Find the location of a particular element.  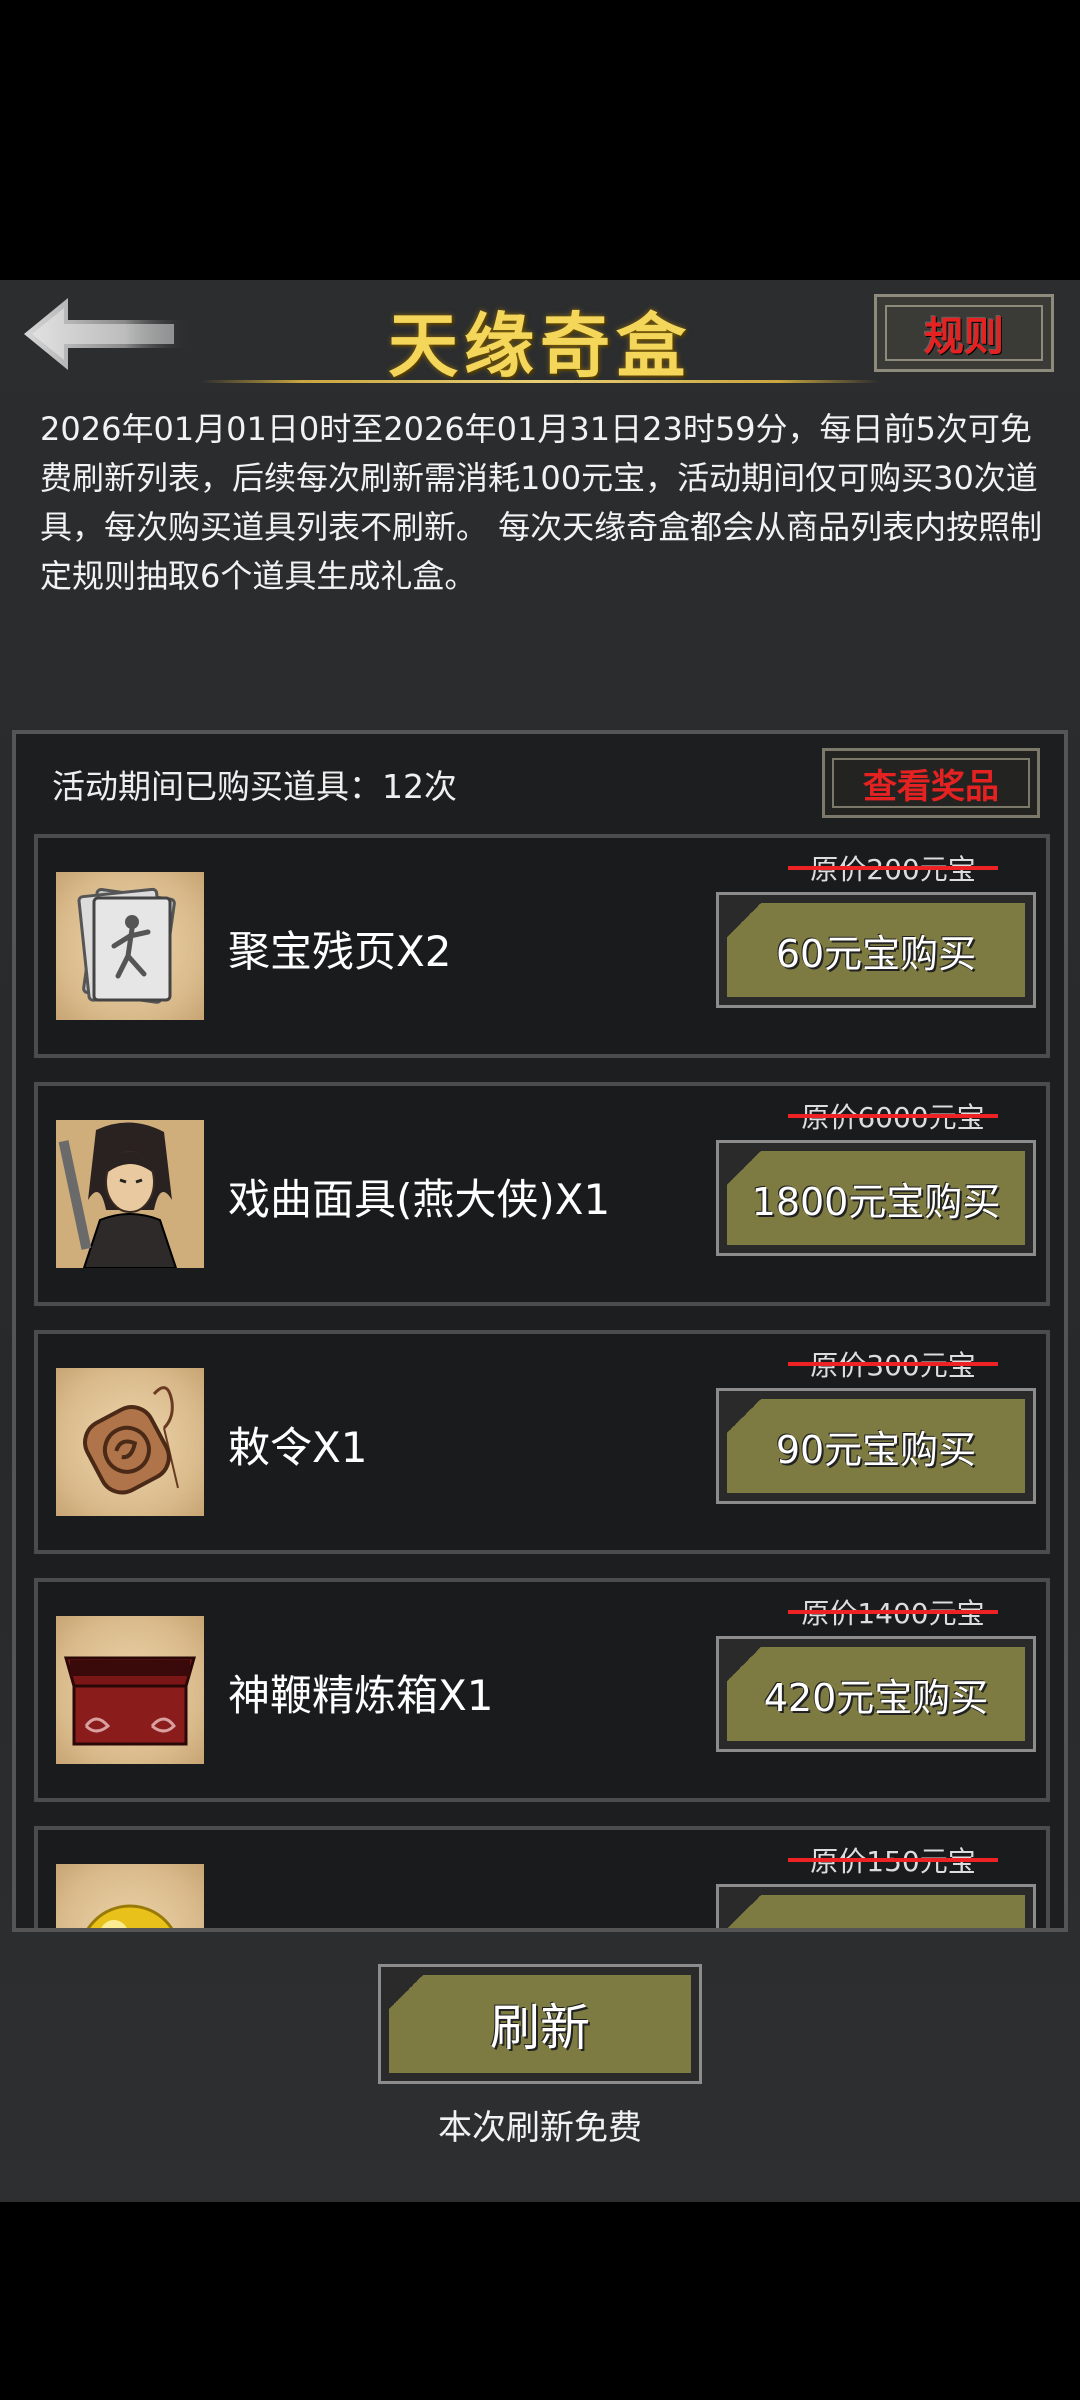

refresh-cost-note: 本次刷新免费 is located at coordinates (540, 2128).